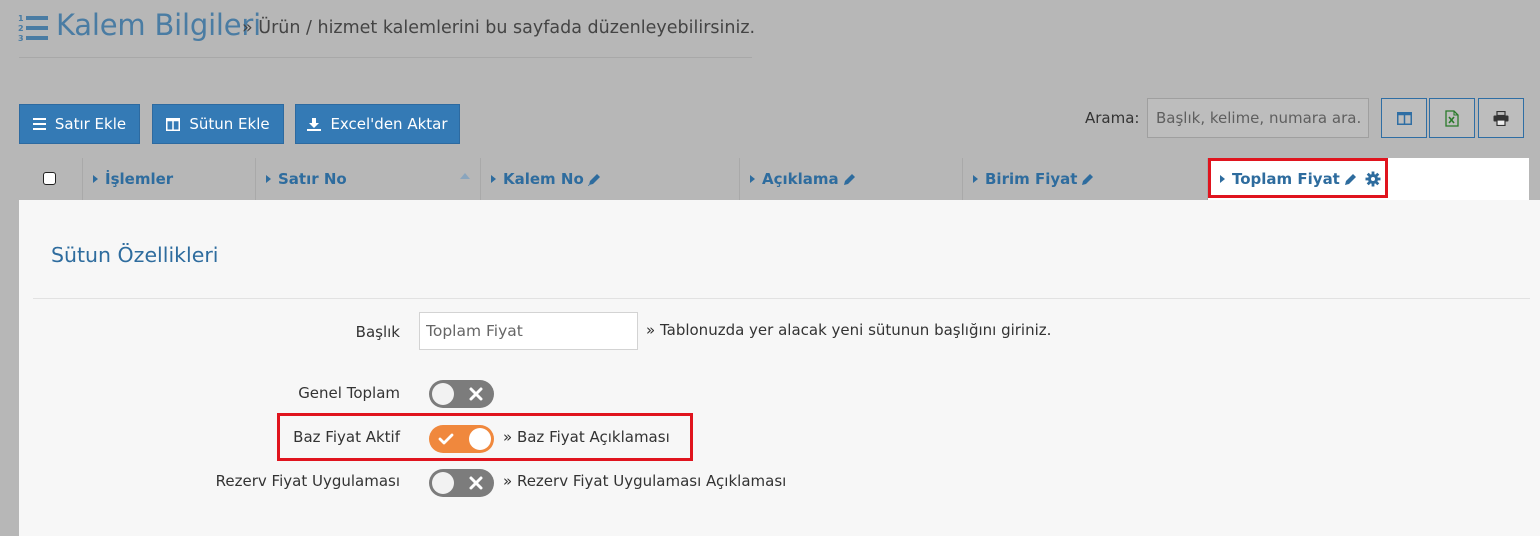 The height and width of the screenshot is (536, 1540). Describe the element at coordinates (485, 437) in the screenshot. I see `highlight-box-baz-fiyat` at that location.